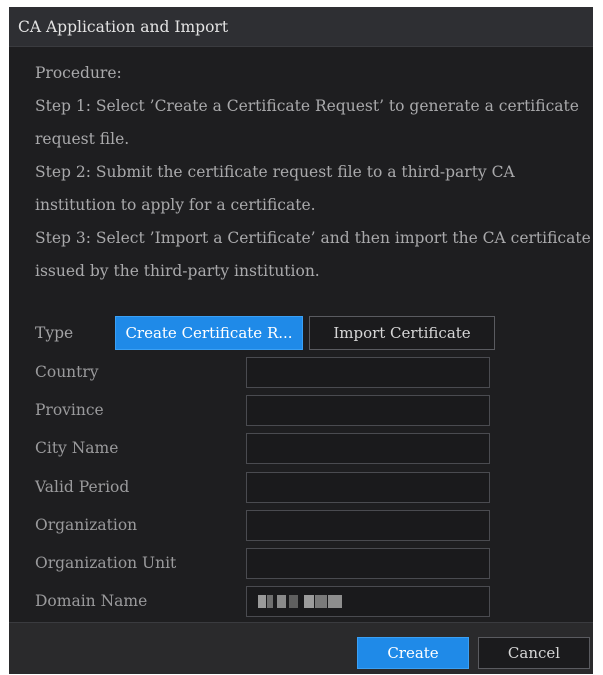 This screenshot has height=675, width=603. I want to click on domain-name-row: Domain Name, so click(265, 601).